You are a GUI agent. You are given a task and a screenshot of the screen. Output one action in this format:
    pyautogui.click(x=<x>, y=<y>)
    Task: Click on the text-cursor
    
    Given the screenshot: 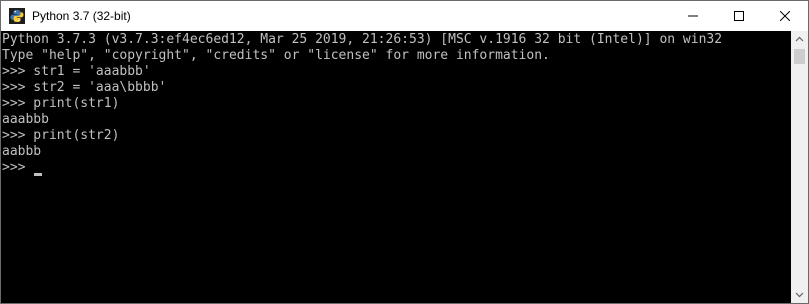 What is the action you would take?
    pyautogui.click(x=38, y=174)
    